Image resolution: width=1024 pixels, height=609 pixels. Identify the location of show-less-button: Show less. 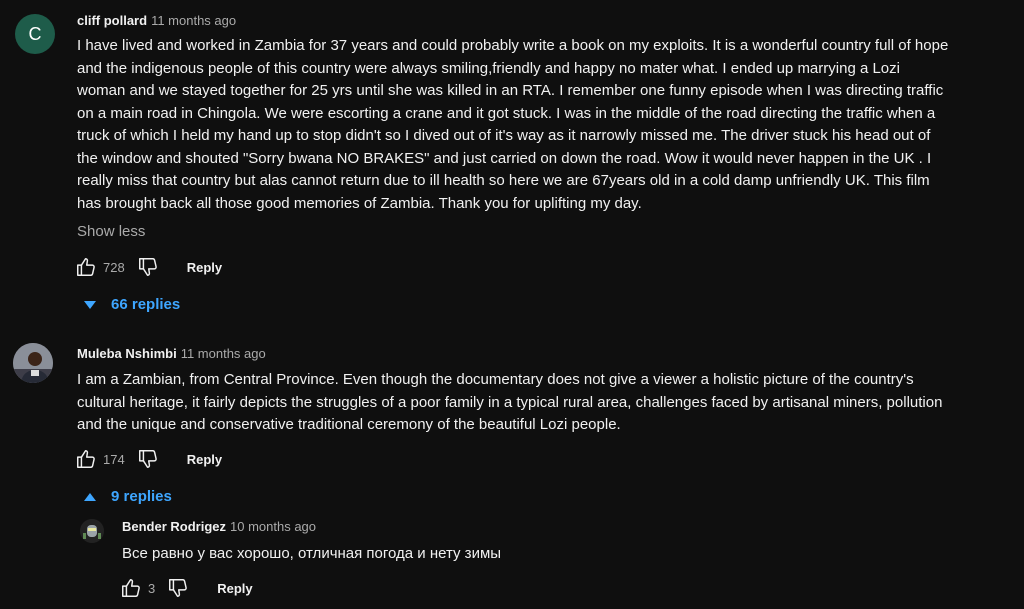
(111, 231).